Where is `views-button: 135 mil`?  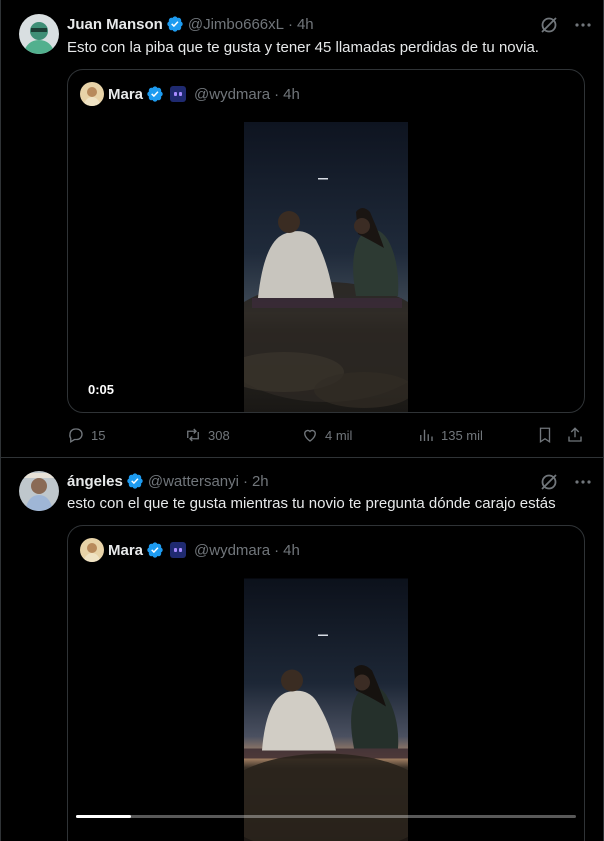 views-button: 135 mil is located at coordinates (450, 435).